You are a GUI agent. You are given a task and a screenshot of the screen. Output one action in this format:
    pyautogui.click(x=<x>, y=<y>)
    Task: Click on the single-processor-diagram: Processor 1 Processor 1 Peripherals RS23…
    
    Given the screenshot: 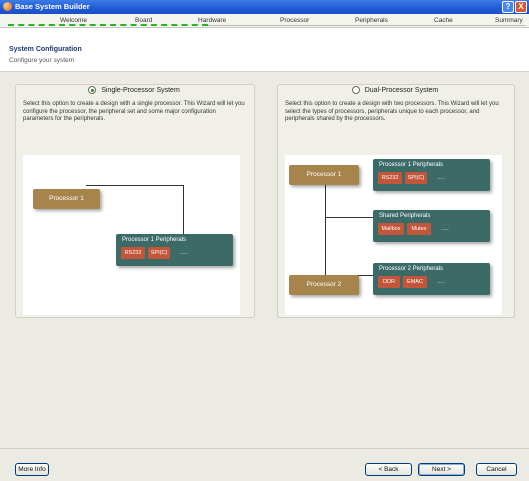 What is the action you would take?
    pyautogui.click(x=131, y=235)
    